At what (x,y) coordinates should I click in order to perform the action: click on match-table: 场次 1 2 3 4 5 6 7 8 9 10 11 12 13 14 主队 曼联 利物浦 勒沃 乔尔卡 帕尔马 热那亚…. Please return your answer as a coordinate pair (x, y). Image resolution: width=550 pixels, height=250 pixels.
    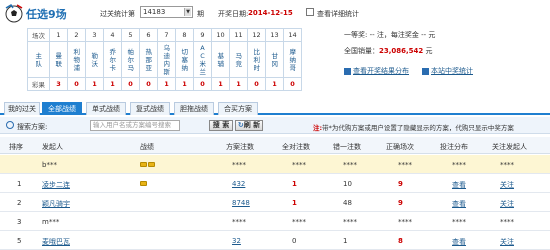
    Looking at the image, I should click on (164, 59).